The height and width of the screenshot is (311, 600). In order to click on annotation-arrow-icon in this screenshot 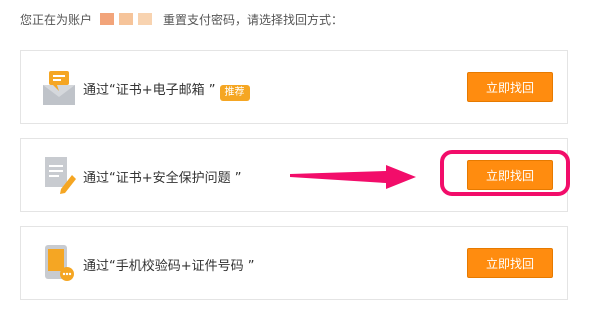, I will do `click(353, 177)`.